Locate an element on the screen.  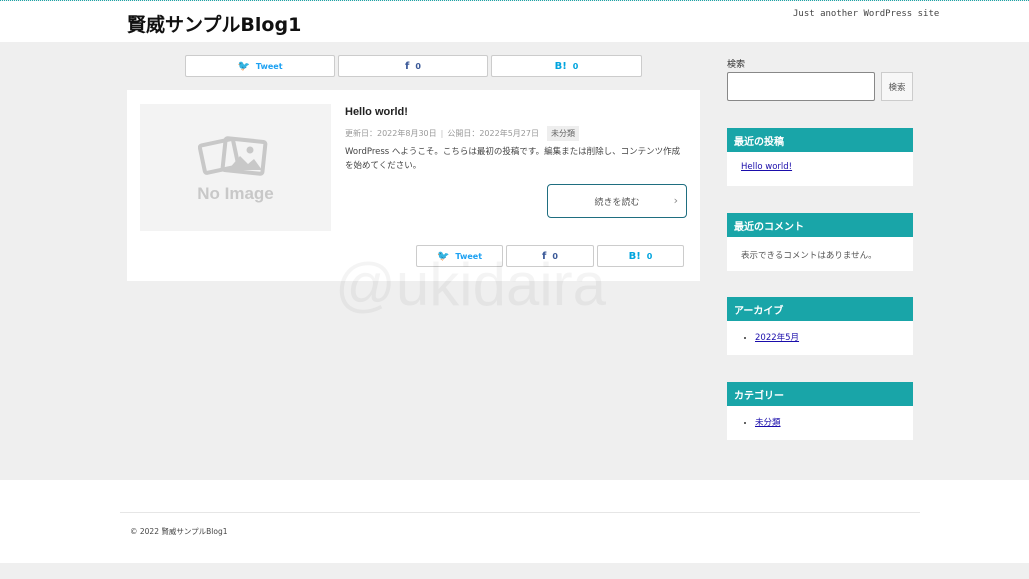
archive-list: 2022年5月 is located at coordinates (820, 337).